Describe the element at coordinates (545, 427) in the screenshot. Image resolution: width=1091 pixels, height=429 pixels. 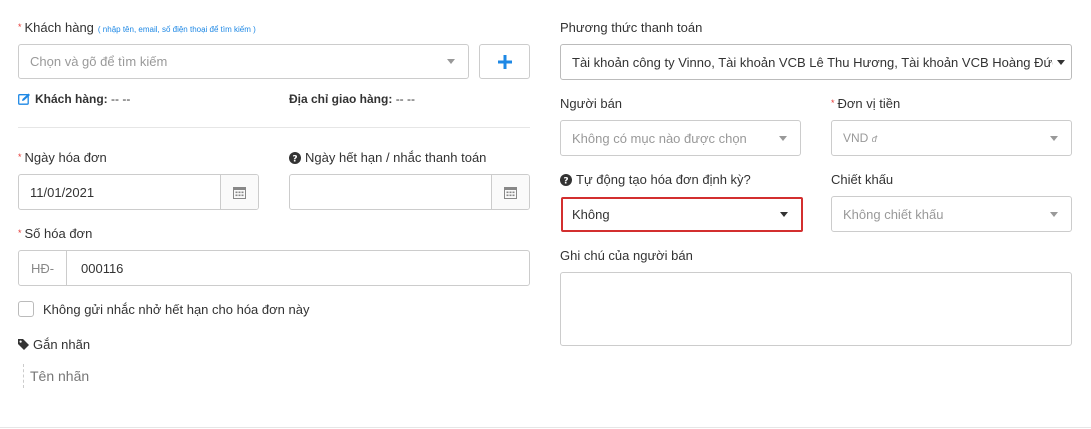
I see `bottom-divider` at that location.